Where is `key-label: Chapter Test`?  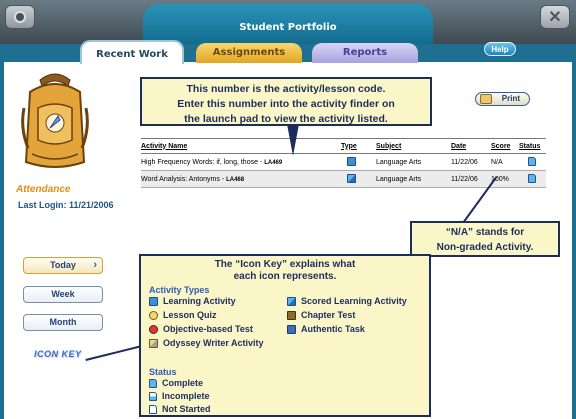
key-label: Chapter Test is located at coordinates (328, 315).